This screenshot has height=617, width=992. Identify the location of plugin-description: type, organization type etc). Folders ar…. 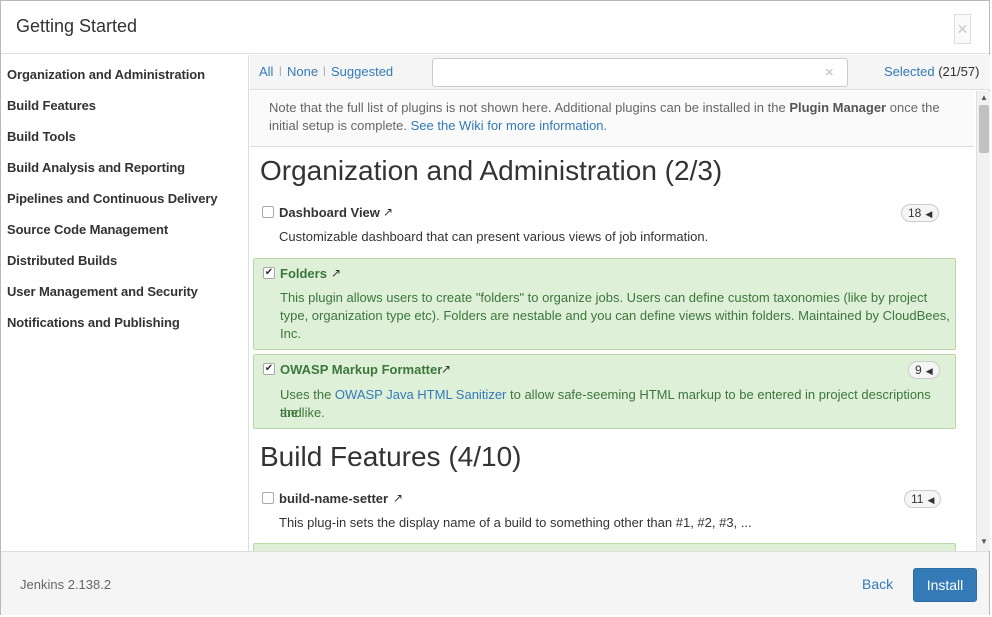
(615, 315).